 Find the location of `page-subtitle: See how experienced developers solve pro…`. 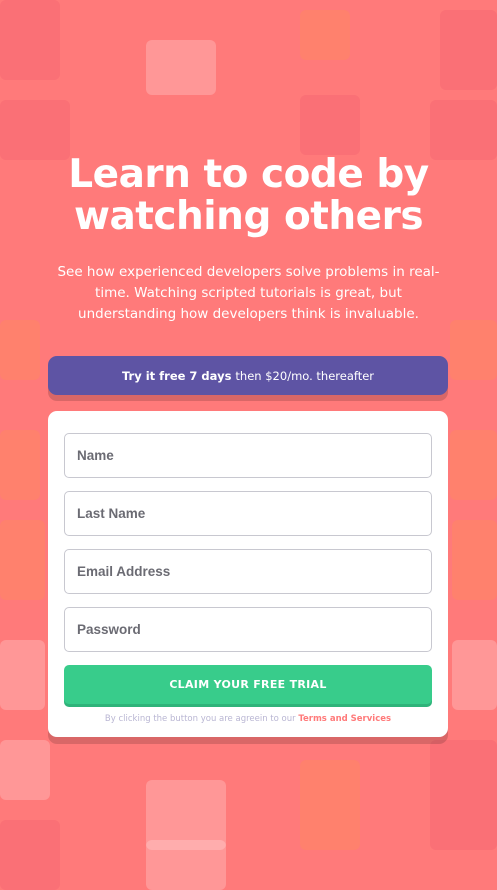

page-subtitle: See how experienced developers solve pro… is located at coordinates (248, 293).